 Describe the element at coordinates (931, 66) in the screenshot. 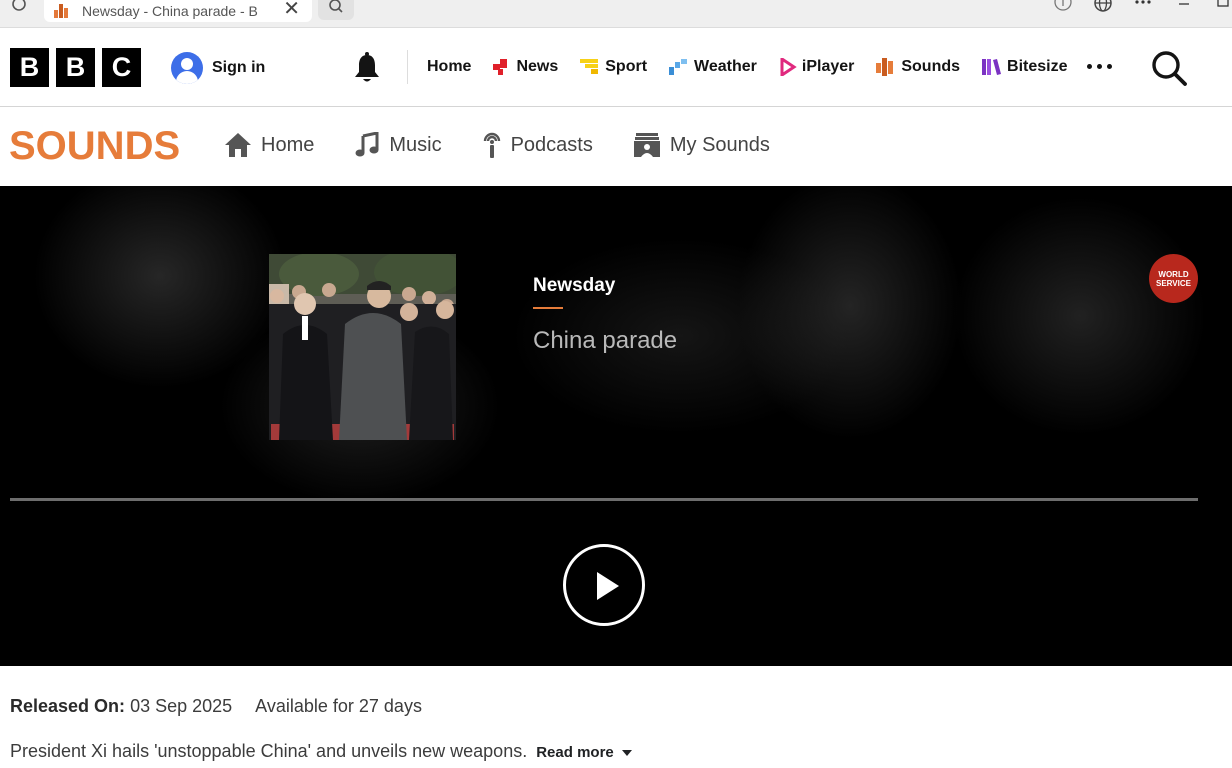

I see `nav-label: Sounds` at that location.